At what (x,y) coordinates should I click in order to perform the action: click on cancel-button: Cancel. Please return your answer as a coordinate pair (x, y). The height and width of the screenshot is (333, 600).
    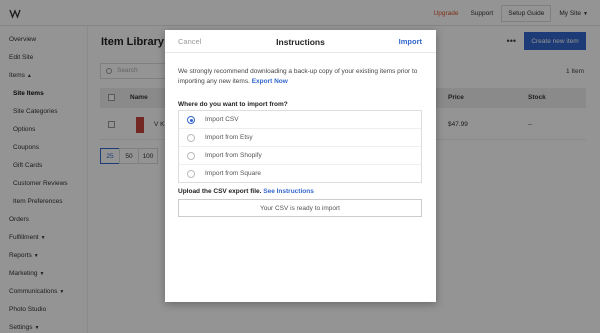
    Looking at the image, I should click on (189, 41).